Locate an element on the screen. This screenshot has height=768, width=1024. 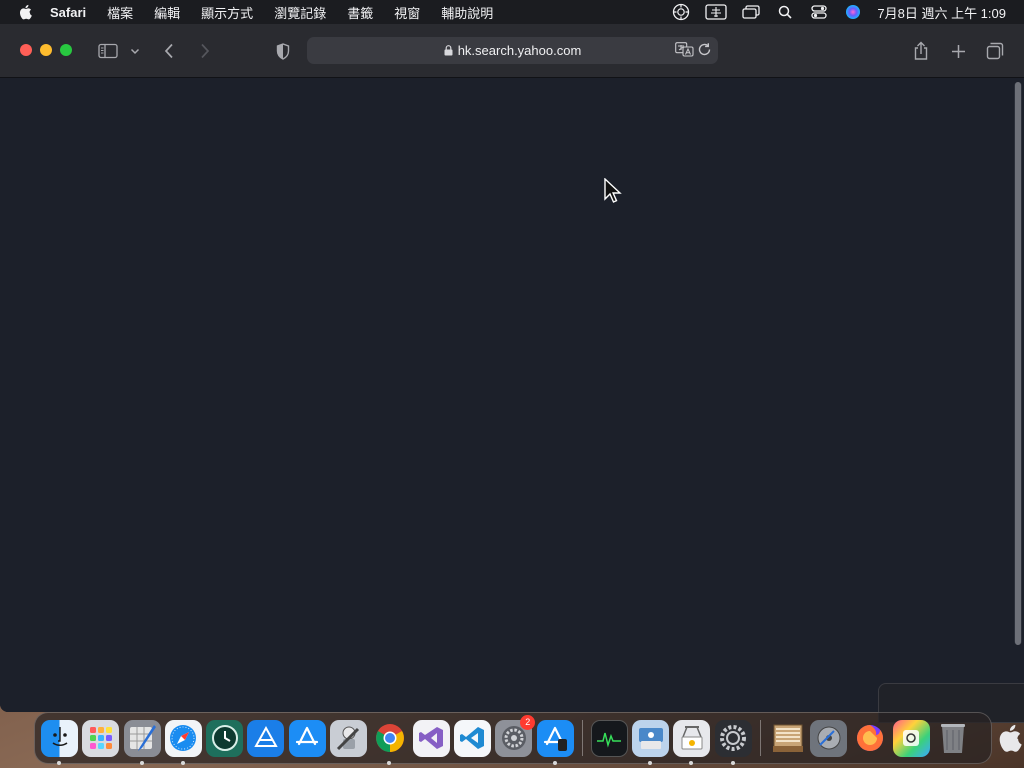
dock-visual-studio-icon is located at coordinates (431, 738).